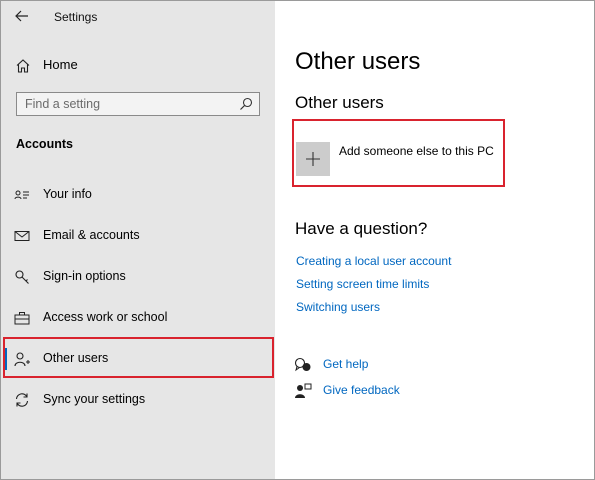 This screenshot has width=595, height=480. I want to click on get-help-label: Get help, so click(346, 364).